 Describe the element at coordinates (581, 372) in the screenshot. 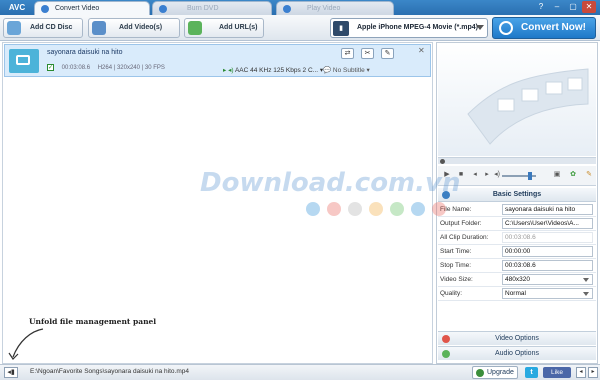

I see `prev-icon: ◂` at that location.